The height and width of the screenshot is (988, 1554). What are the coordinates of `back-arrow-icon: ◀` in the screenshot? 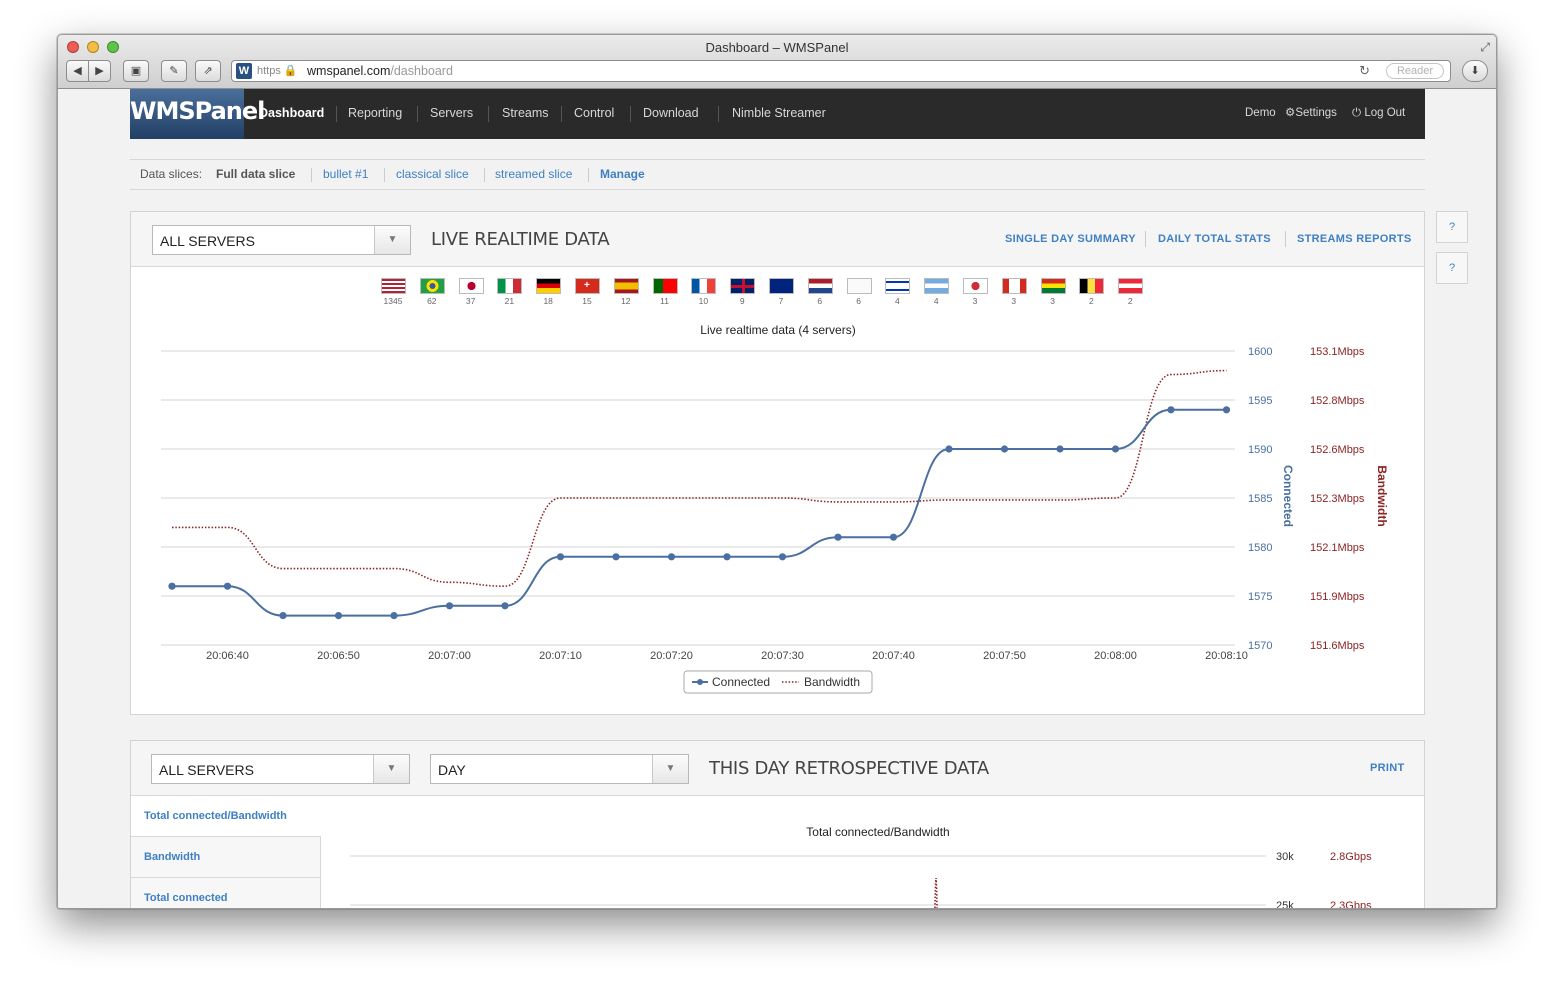 It's located at (77, 71).